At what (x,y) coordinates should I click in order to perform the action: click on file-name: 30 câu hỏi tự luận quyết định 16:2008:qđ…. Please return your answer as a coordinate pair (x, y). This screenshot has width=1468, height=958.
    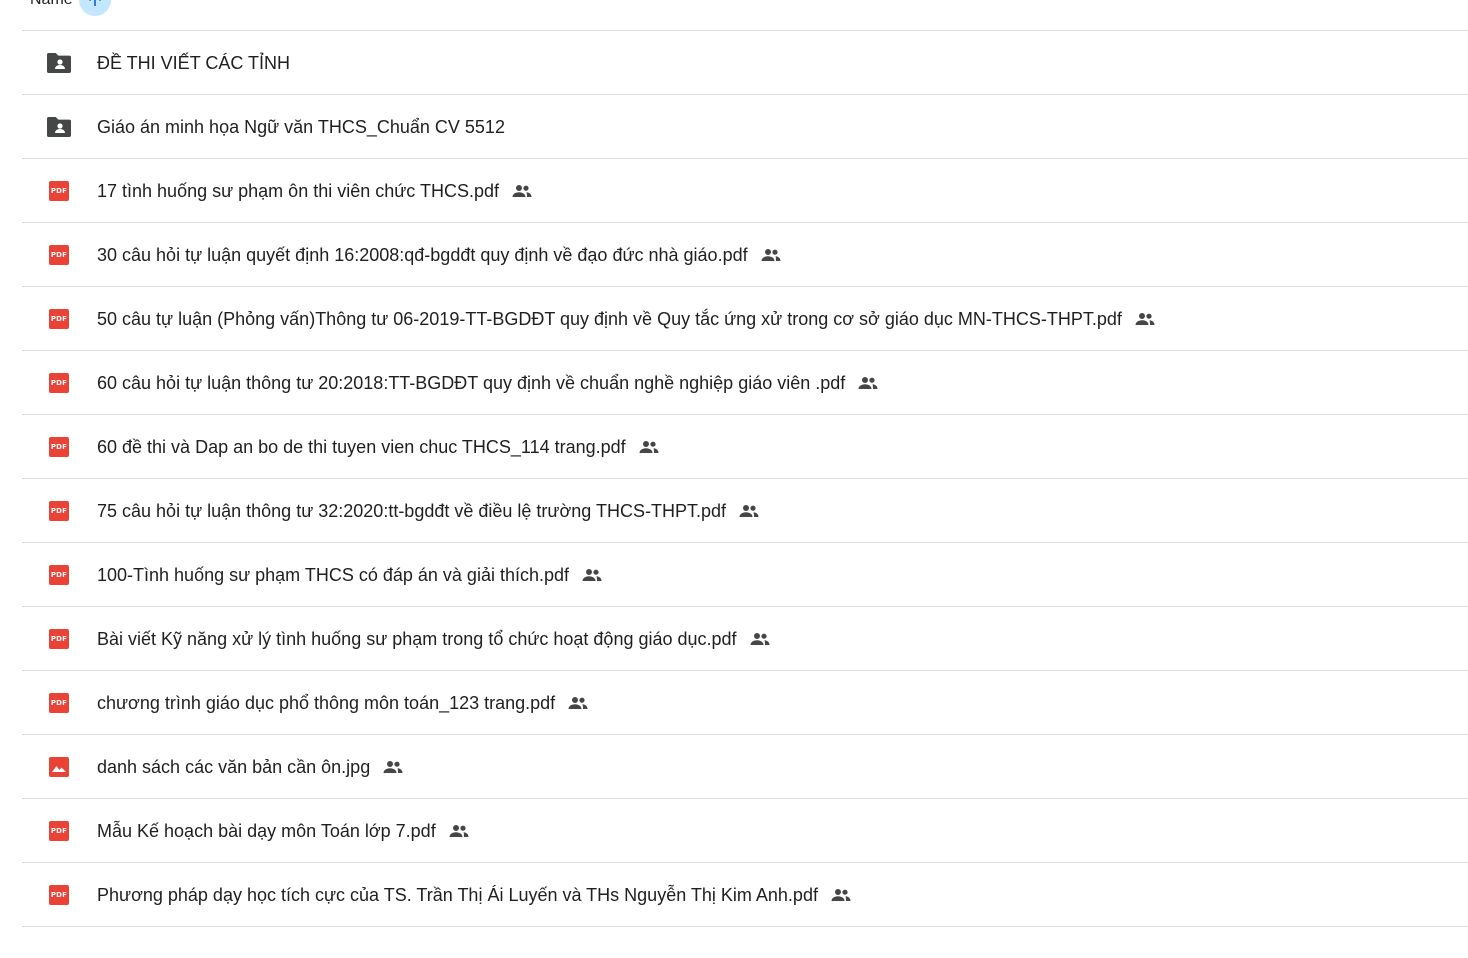
    Looking at the image, I should click on (422, 254).